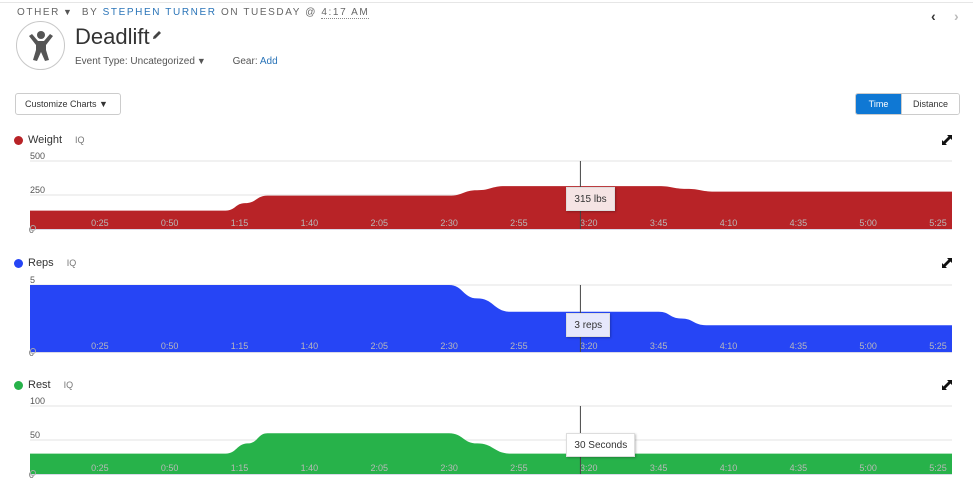 This screenshot has width=973, height=500. I want to click on toggle-distance: Distance, so click(930, 104).